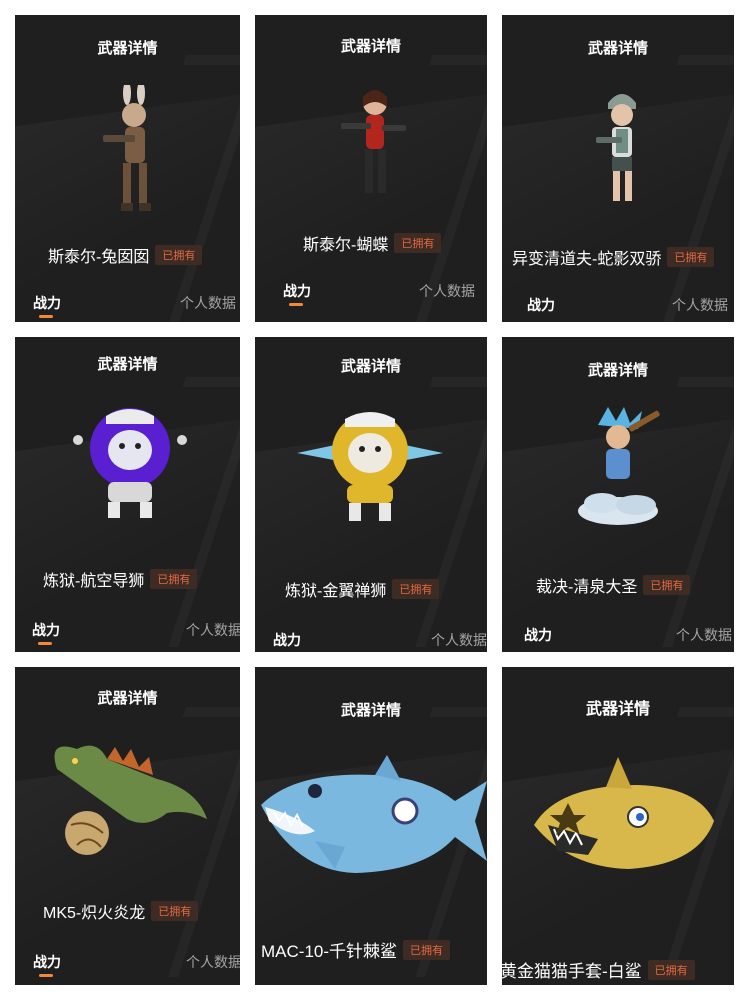 This screenshot has width=750, height=1000. What do you see at coordinates (616, 147) in the screenshot?
I see `scavenger-girl-character-image` at bounding box center [616, 147].